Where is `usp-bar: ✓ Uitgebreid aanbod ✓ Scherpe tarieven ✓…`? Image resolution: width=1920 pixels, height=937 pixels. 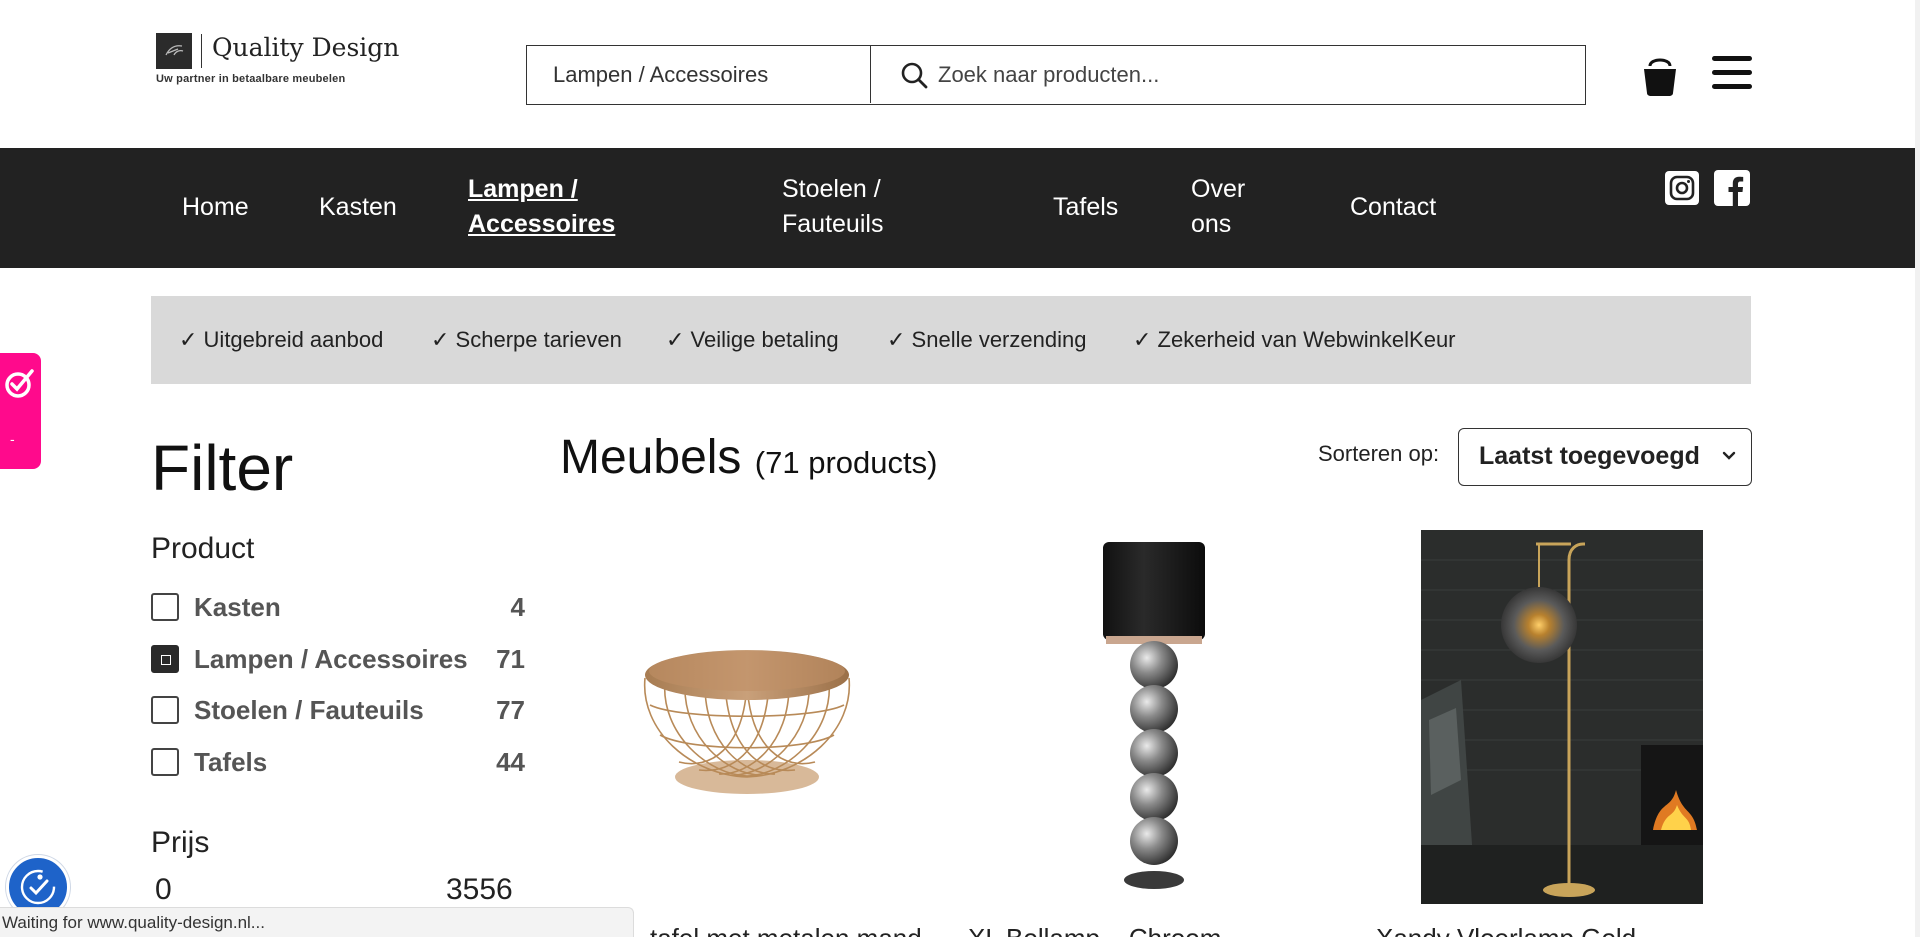
usp-bar: ✓ Uitgebreid aanbod ✓ Scherpe tarieven ✓… is located at coordinates (951, 340).